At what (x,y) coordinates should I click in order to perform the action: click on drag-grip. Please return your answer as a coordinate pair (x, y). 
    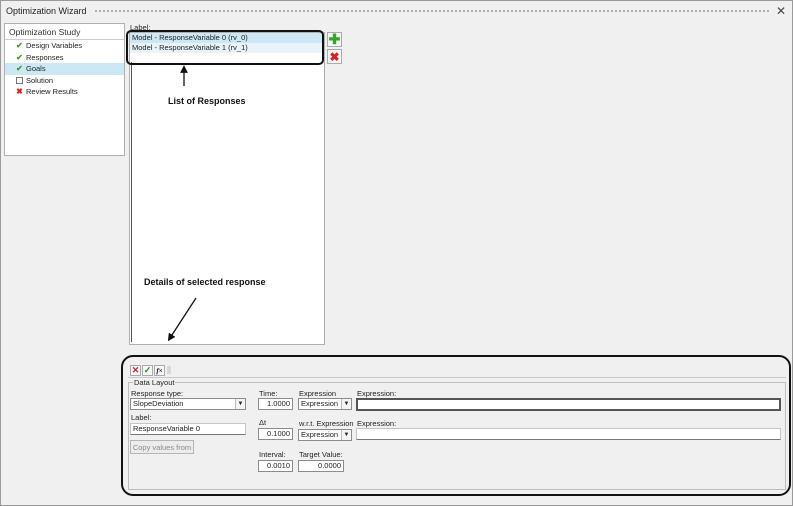
    Looking at the image, I should click on (432, 11).